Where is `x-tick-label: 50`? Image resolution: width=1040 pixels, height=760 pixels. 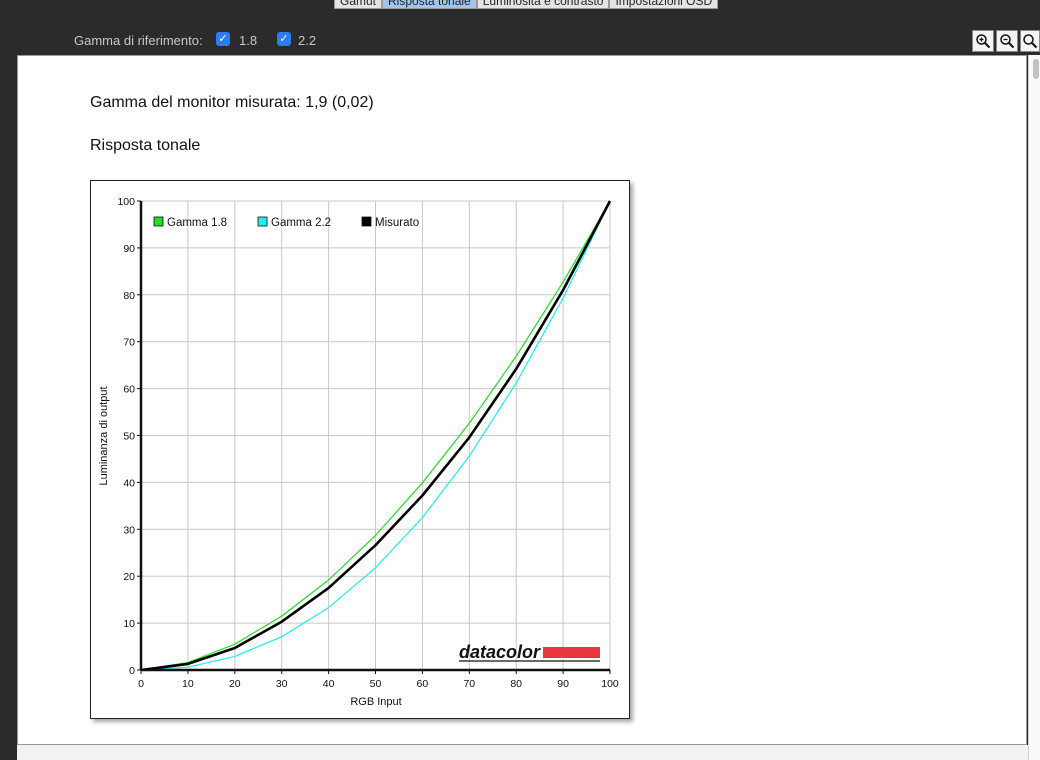
x-tick-label: 50 is located at coordinates (376, 684).